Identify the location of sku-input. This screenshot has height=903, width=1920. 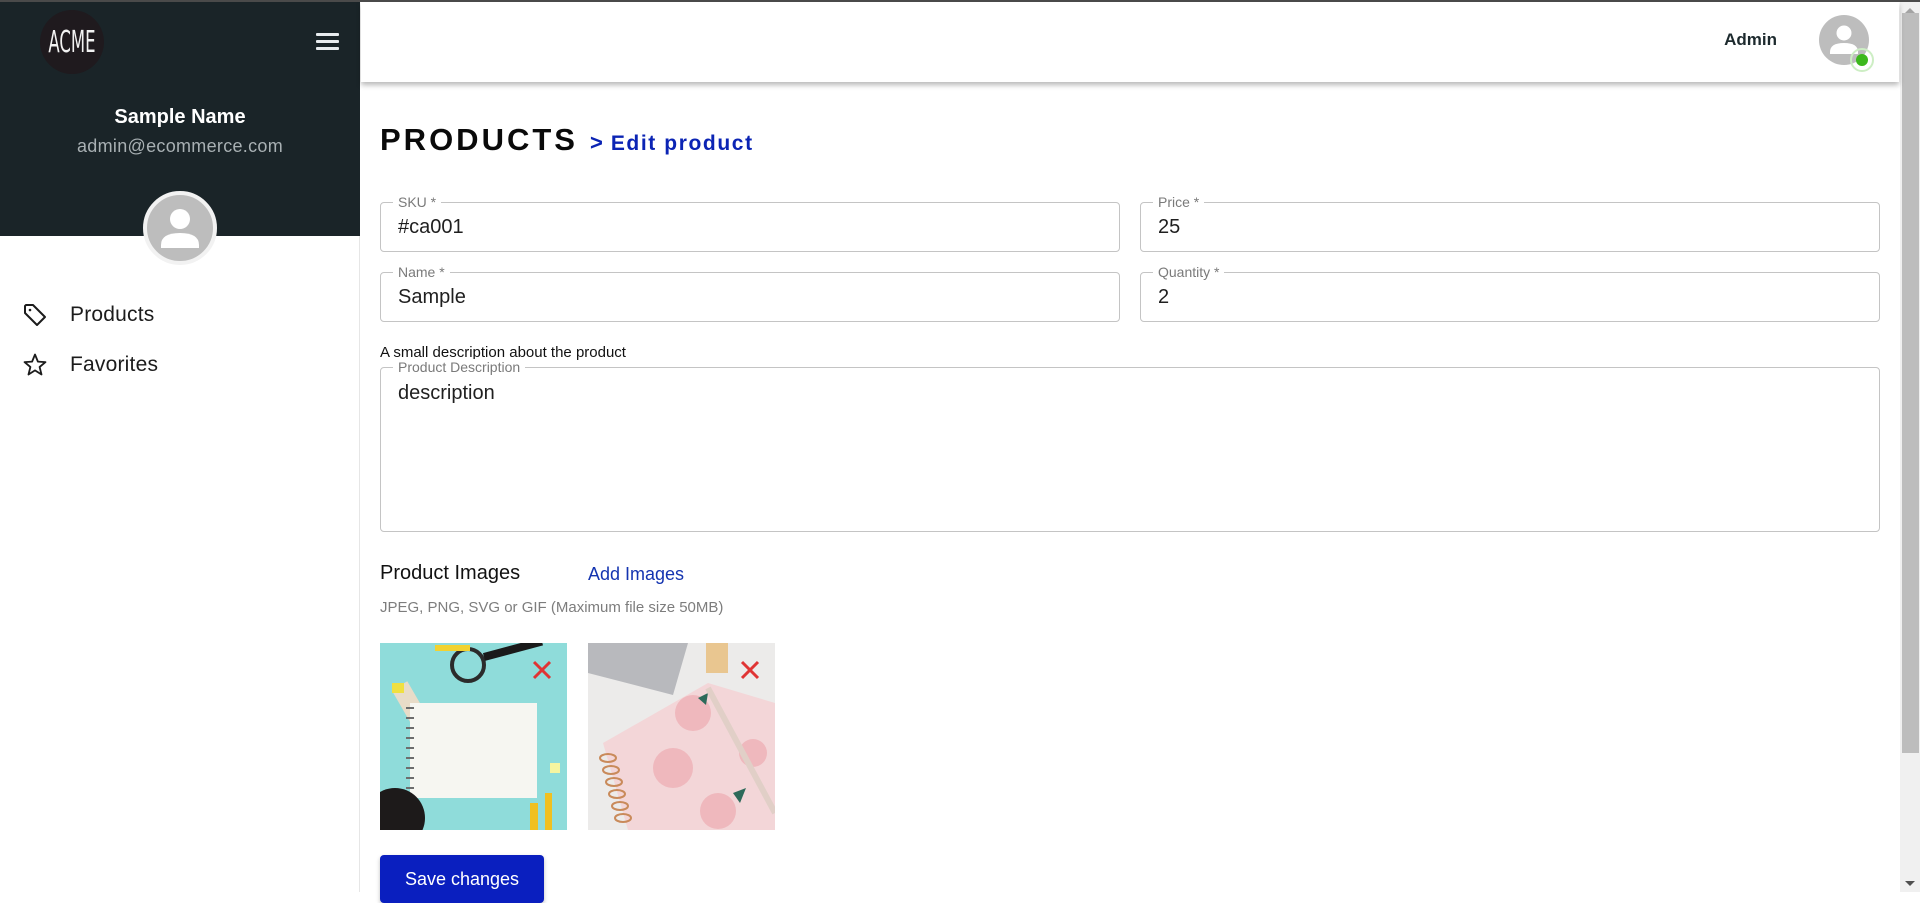
(750, 227).